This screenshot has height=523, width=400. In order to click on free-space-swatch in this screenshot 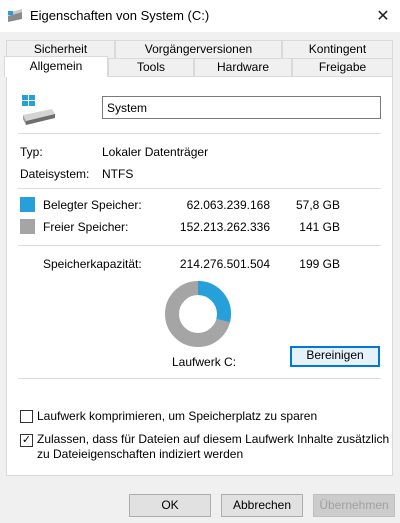, I will do `click(27, 226)`.